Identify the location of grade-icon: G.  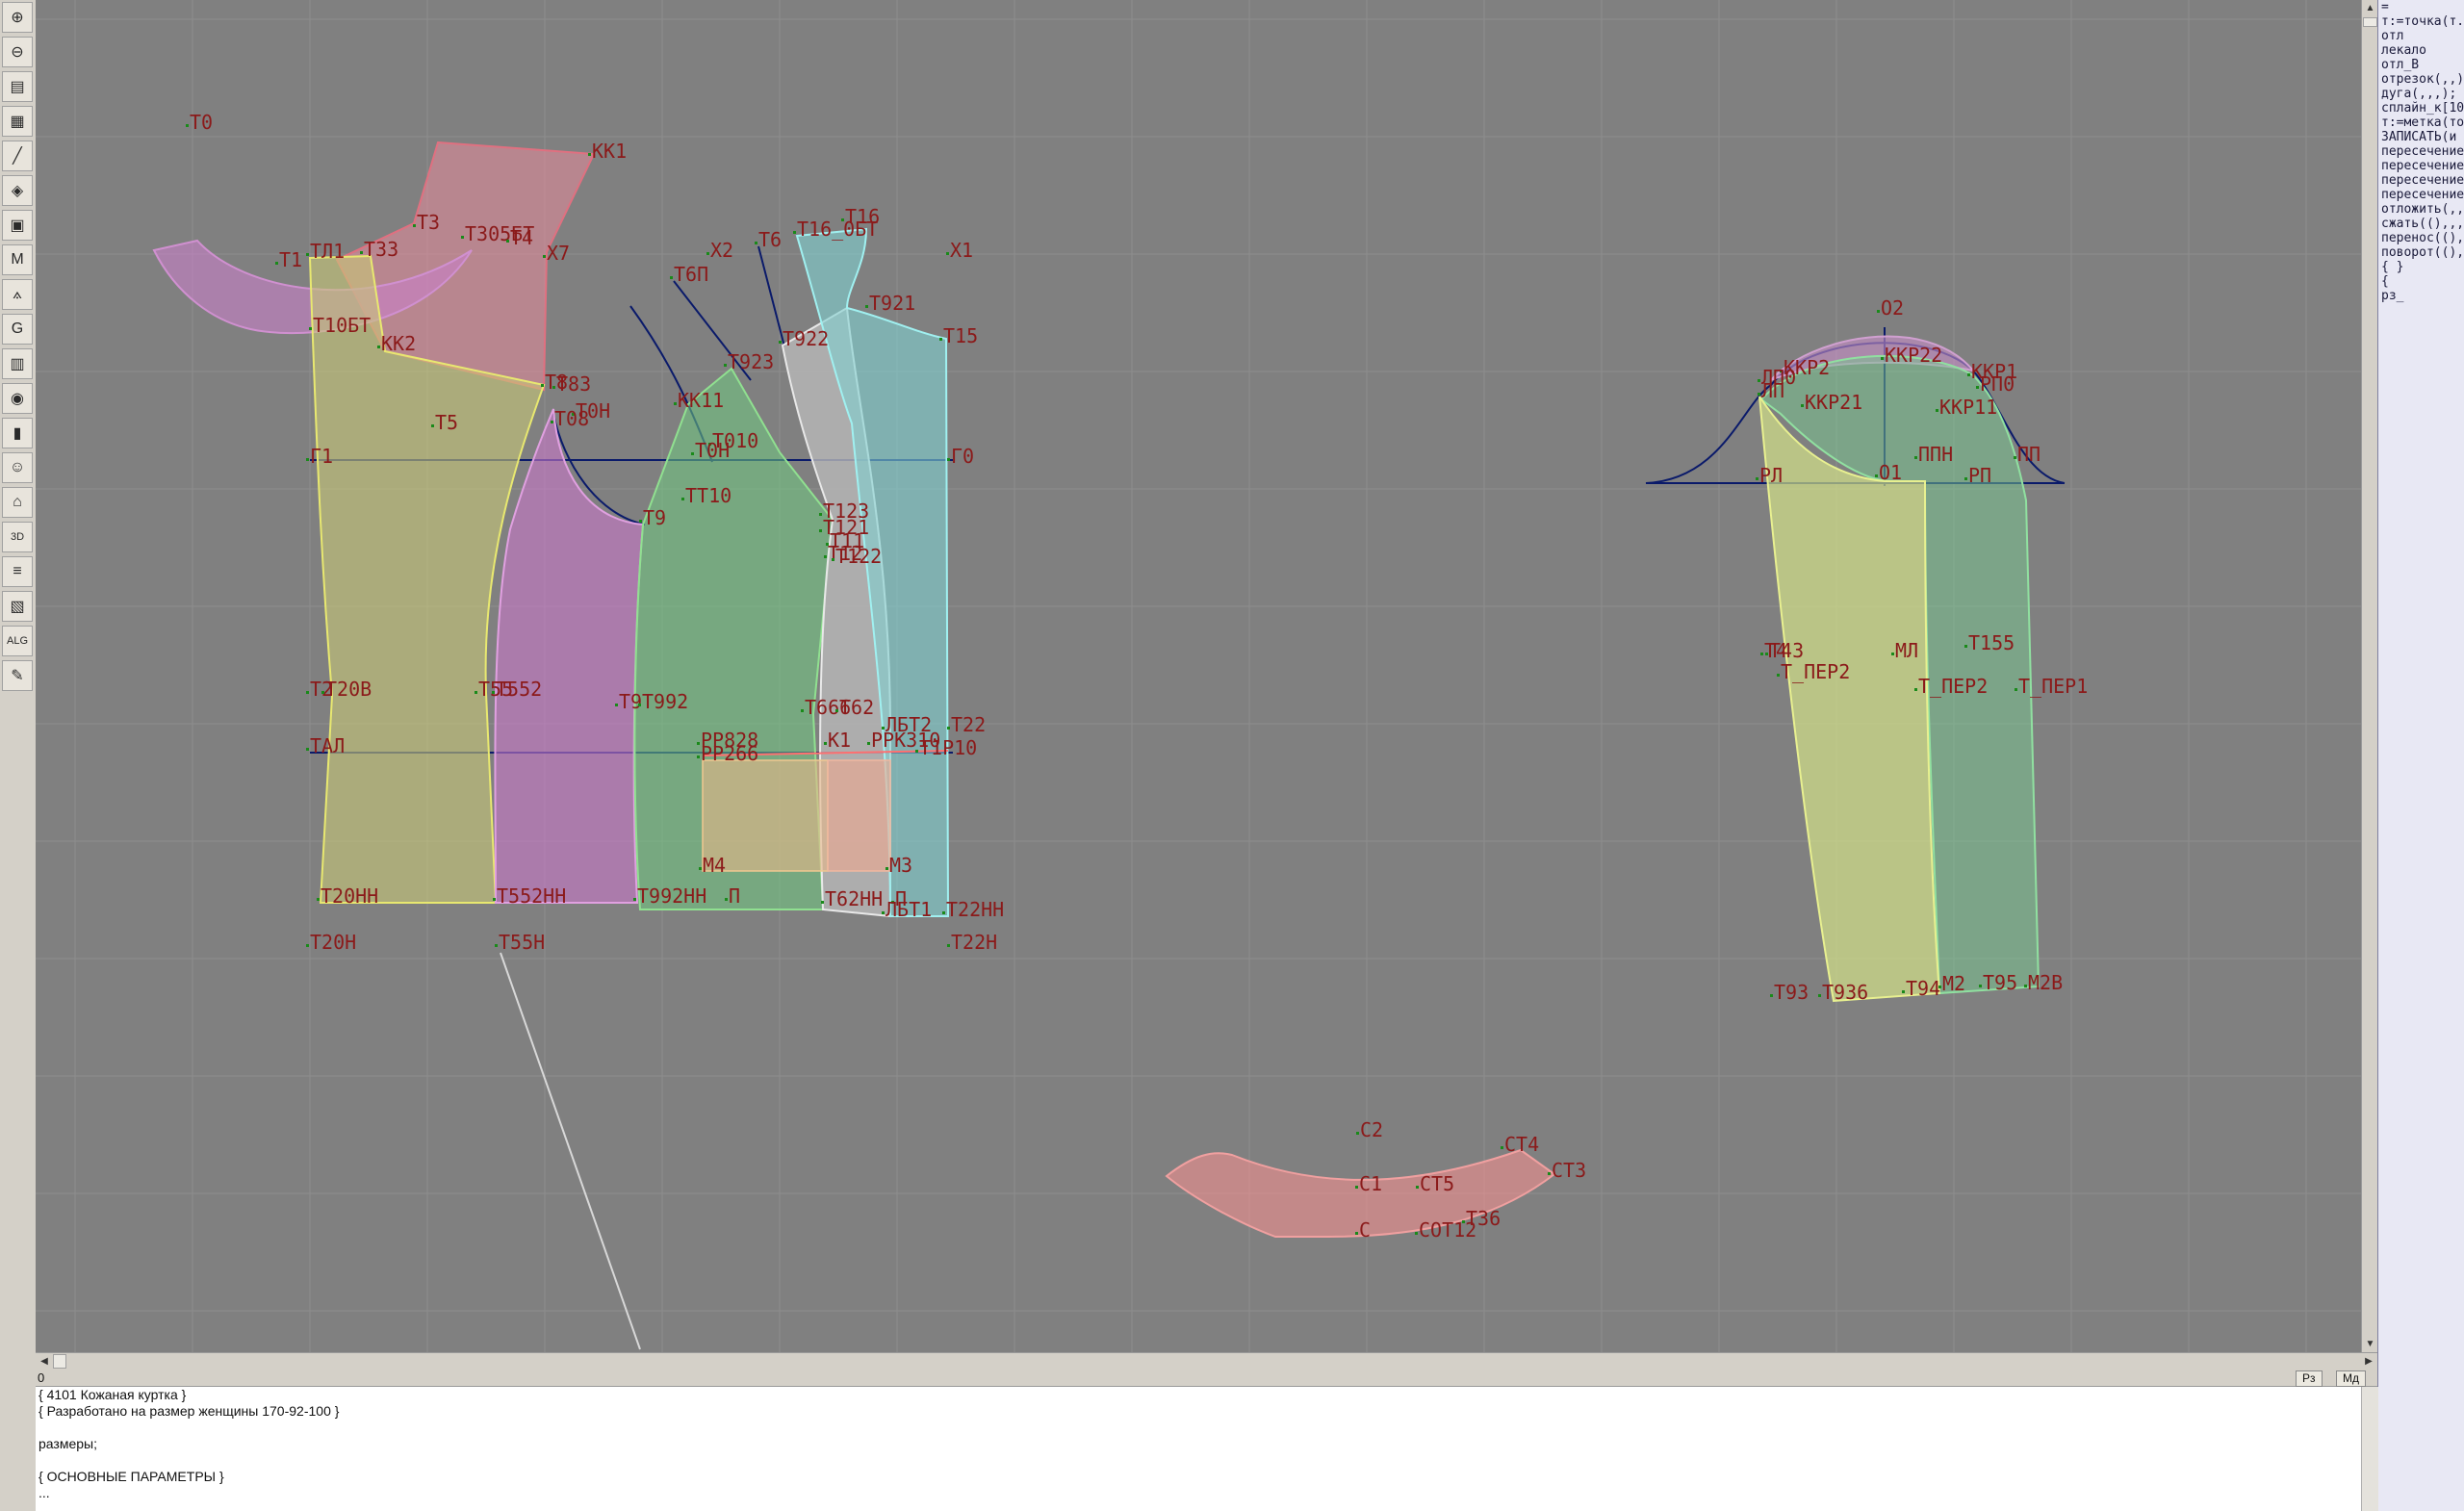
(17, 329).